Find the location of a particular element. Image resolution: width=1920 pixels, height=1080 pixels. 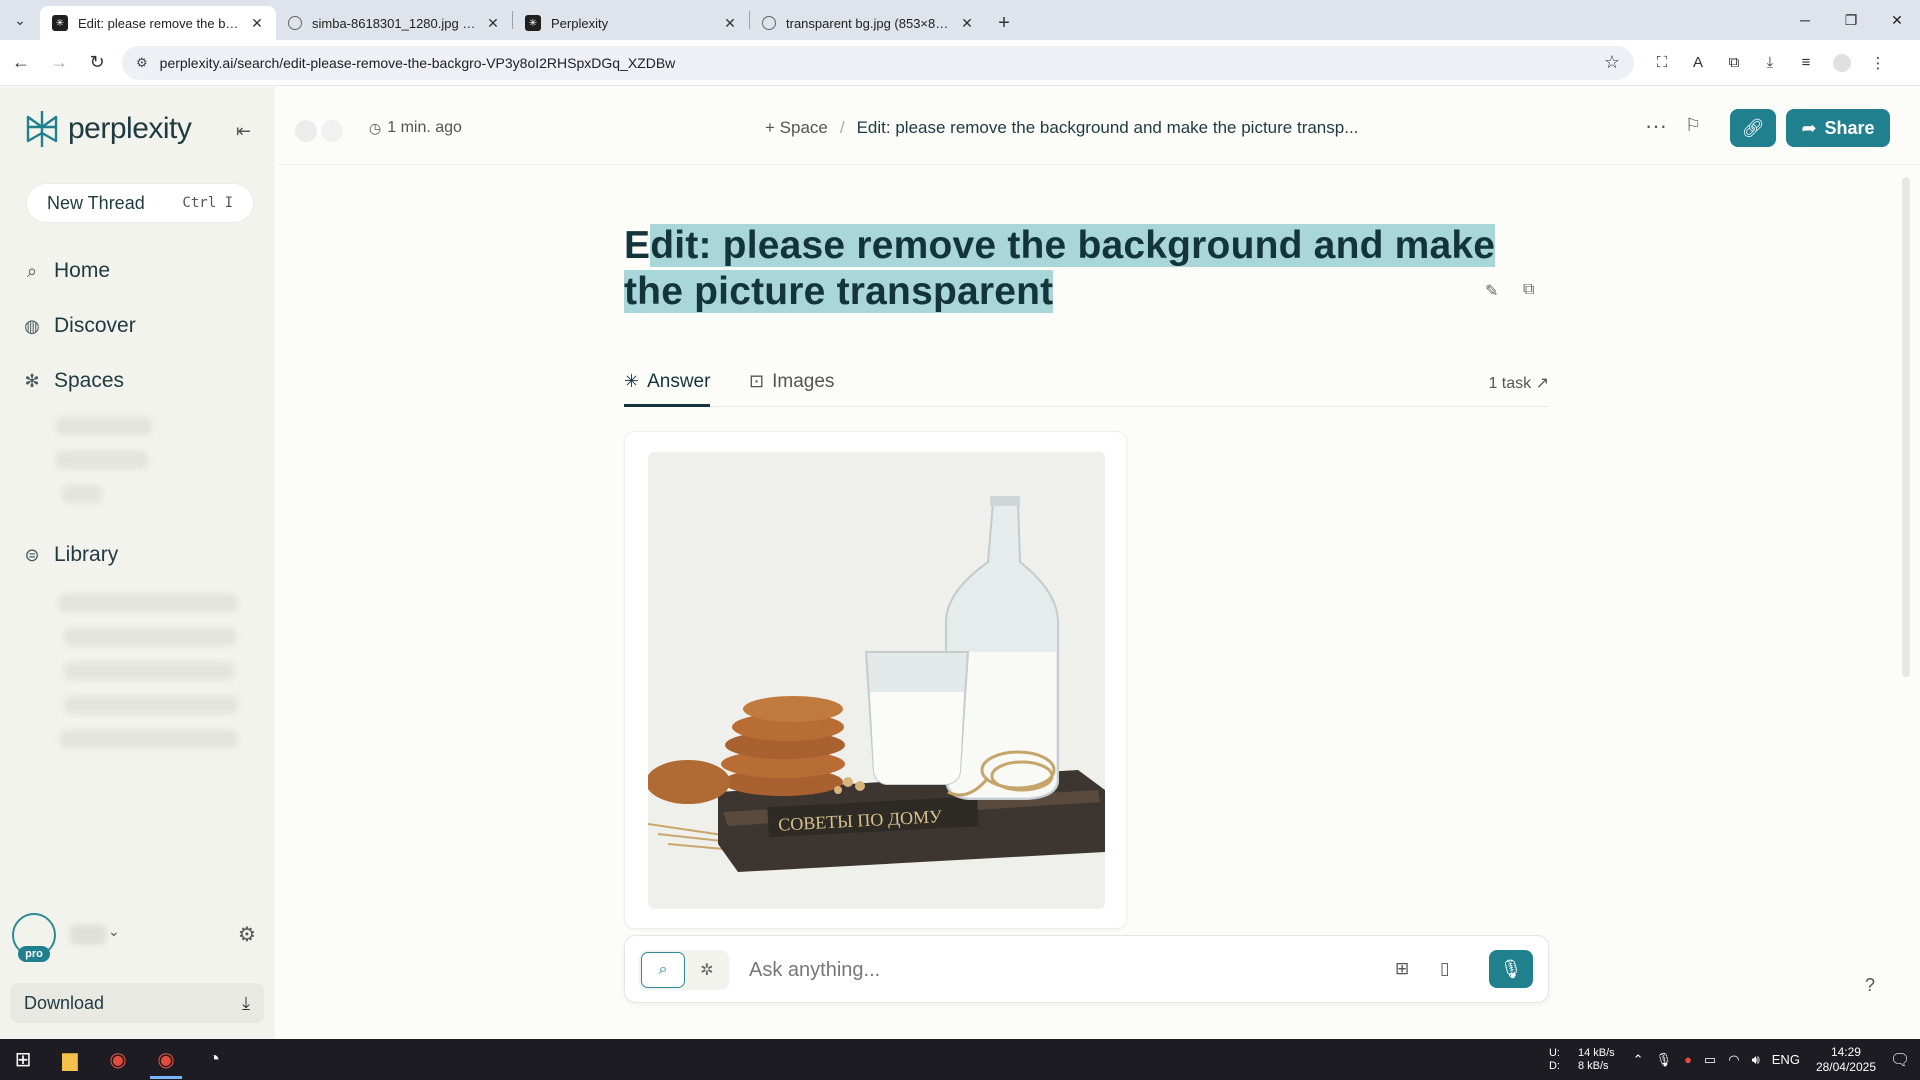

tab-answer: ✳ Answer is located at coordinates (667, 389).